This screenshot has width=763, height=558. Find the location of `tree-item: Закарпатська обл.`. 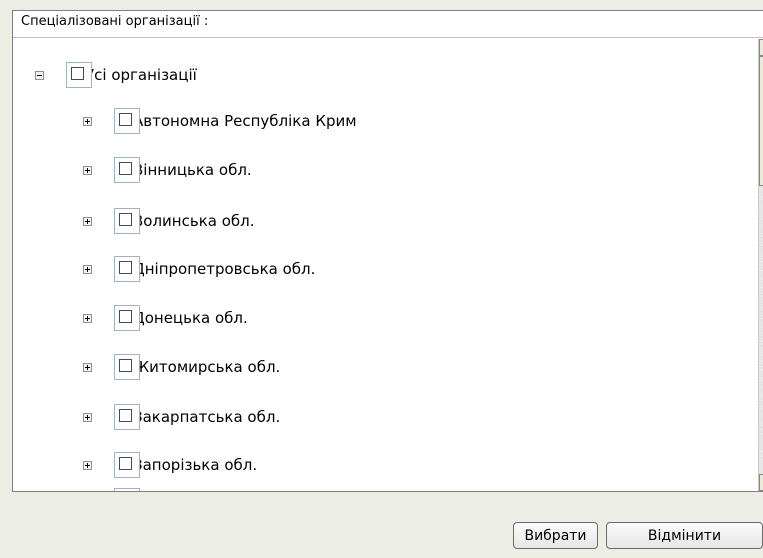

tree-item: Закарпатська обл. is located at coordinates (181, 417).